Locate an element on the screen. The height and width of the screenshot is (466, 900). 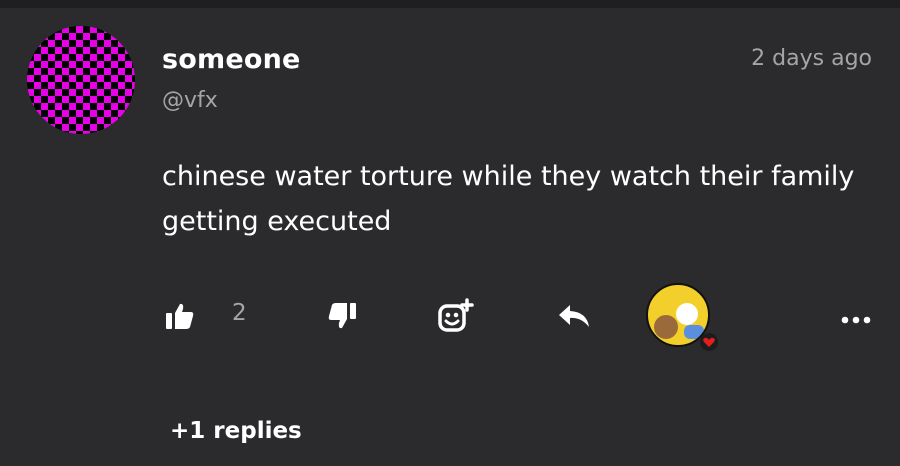
dislike-button is located at coordinates (342, 318).